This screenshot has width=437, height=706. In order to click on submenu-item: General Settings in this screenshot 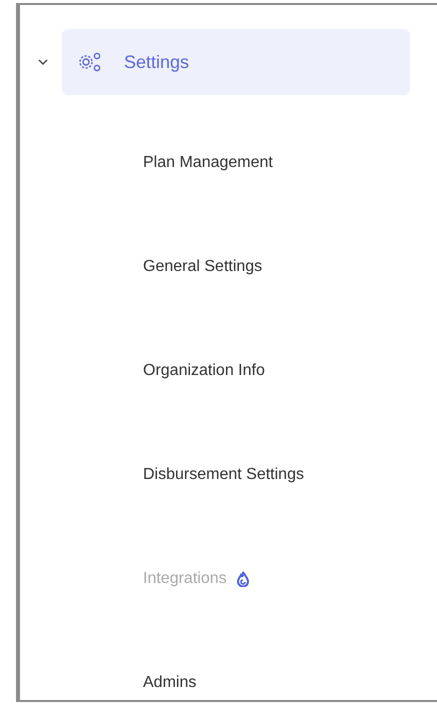, I will do `click(202, 267)`.